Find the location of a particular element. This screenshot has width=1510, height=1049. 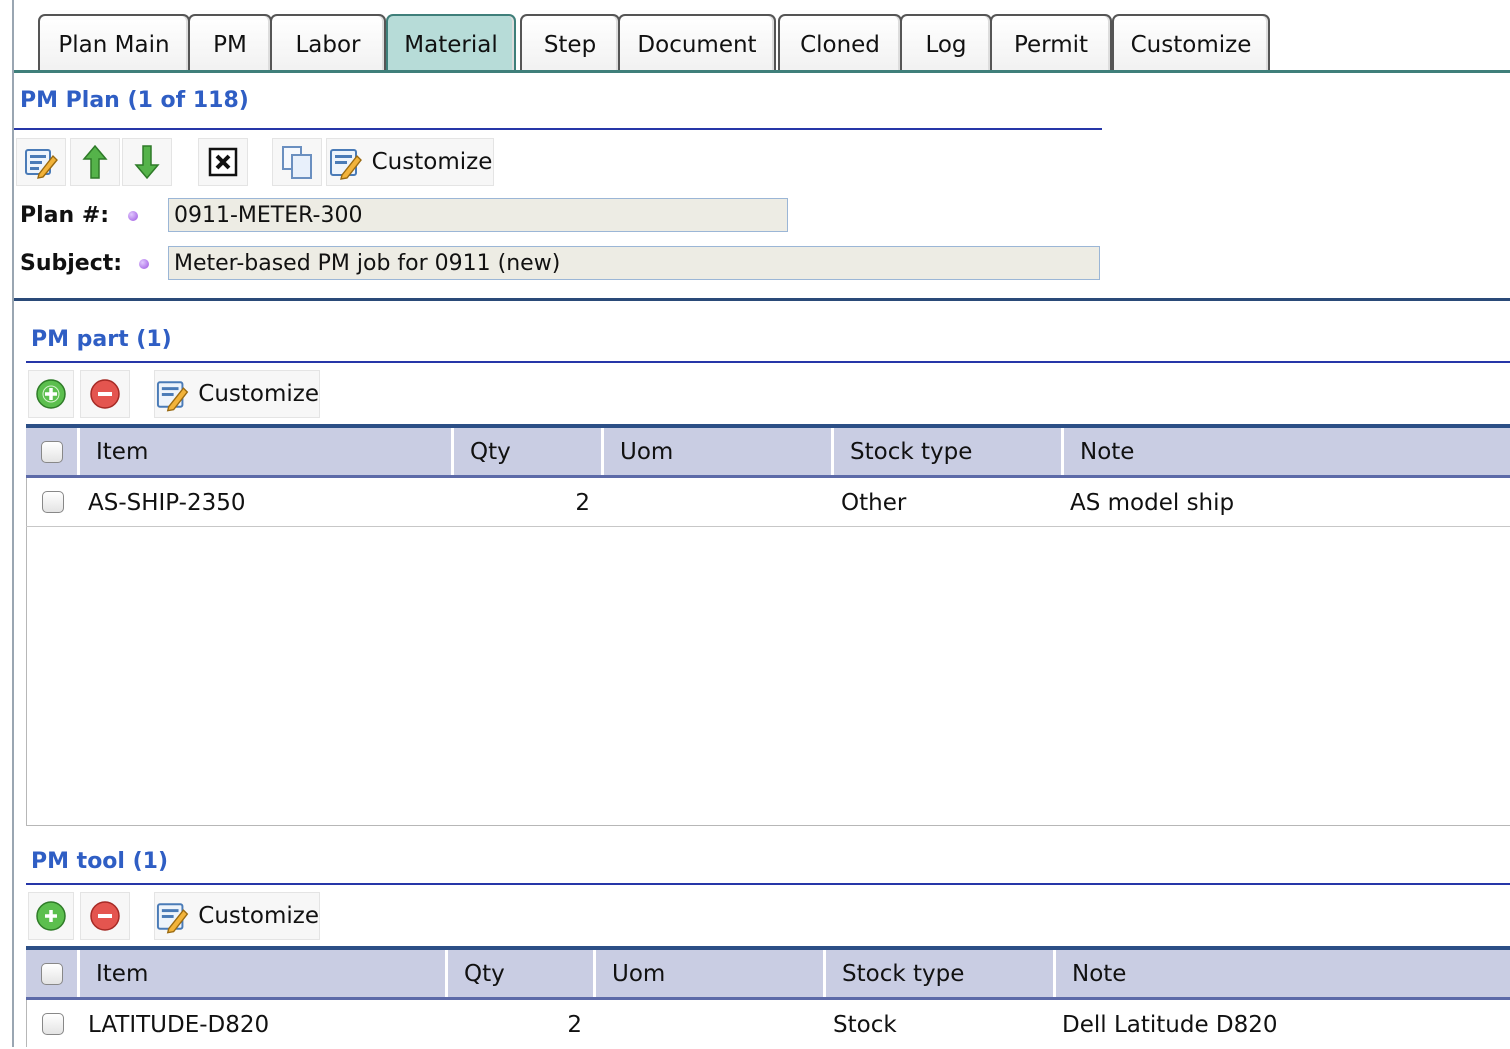

edit-button is located at coordinates (41, 162).